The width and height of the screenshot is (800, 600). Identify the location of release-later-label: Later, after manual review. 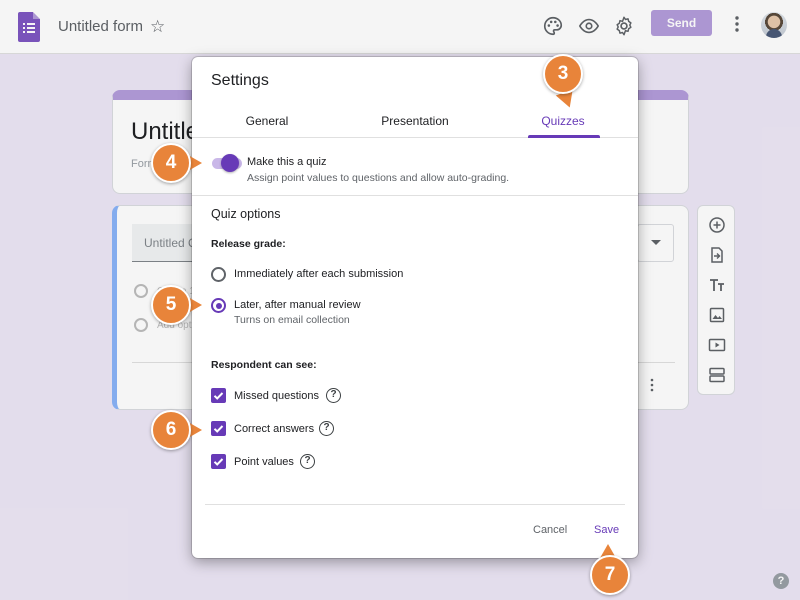
(297, 305).